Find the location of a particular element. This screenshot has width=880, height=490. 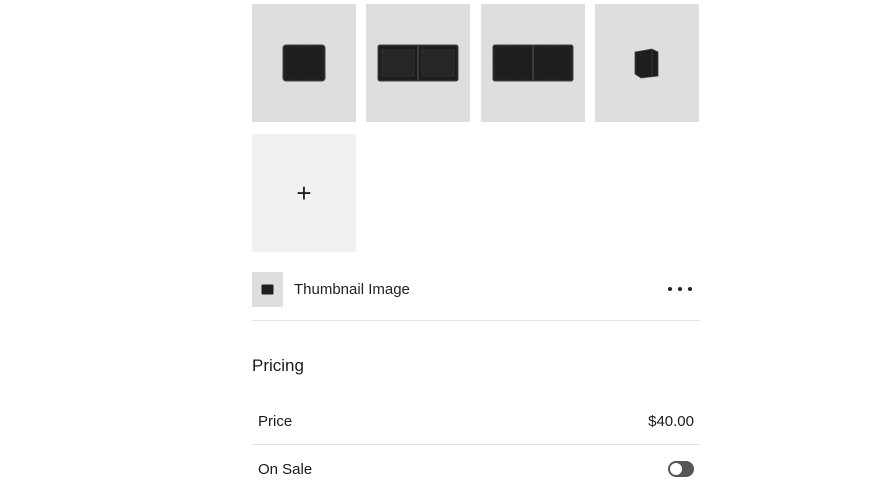

thumbnail-label: Thumbnail Image is located at coordinates (352, 289).